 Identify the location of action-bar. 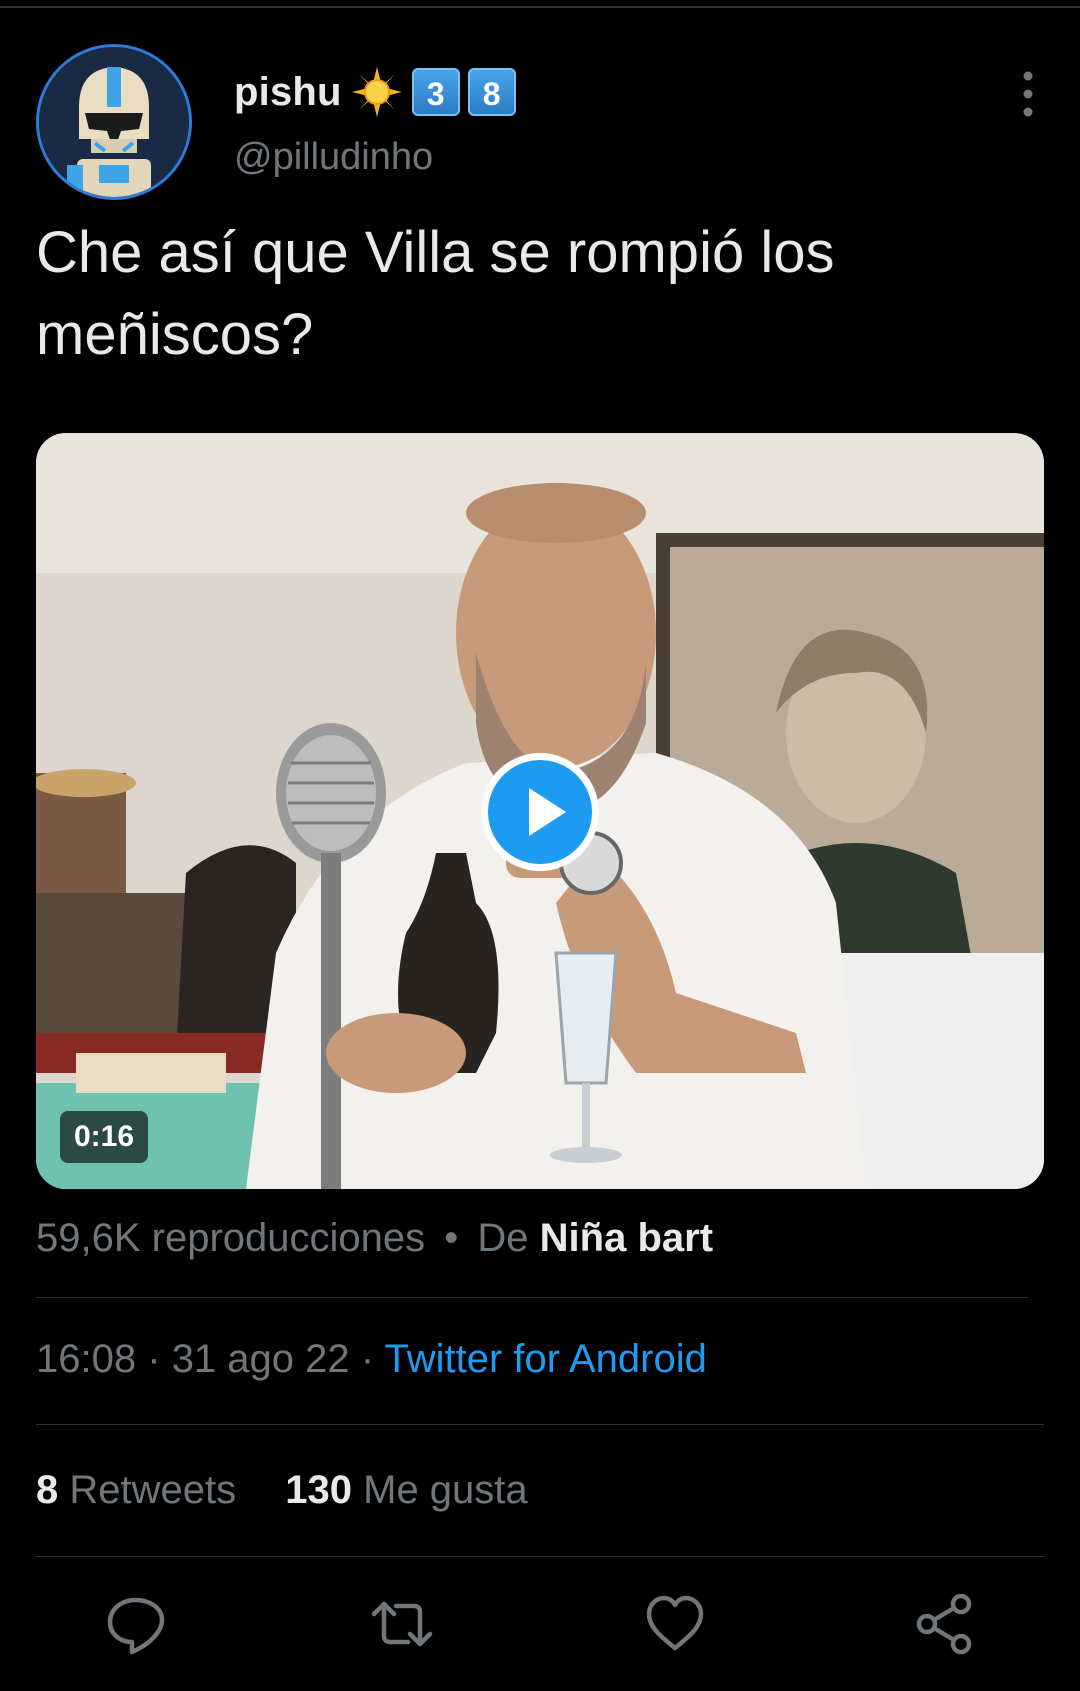
(540, 1632).